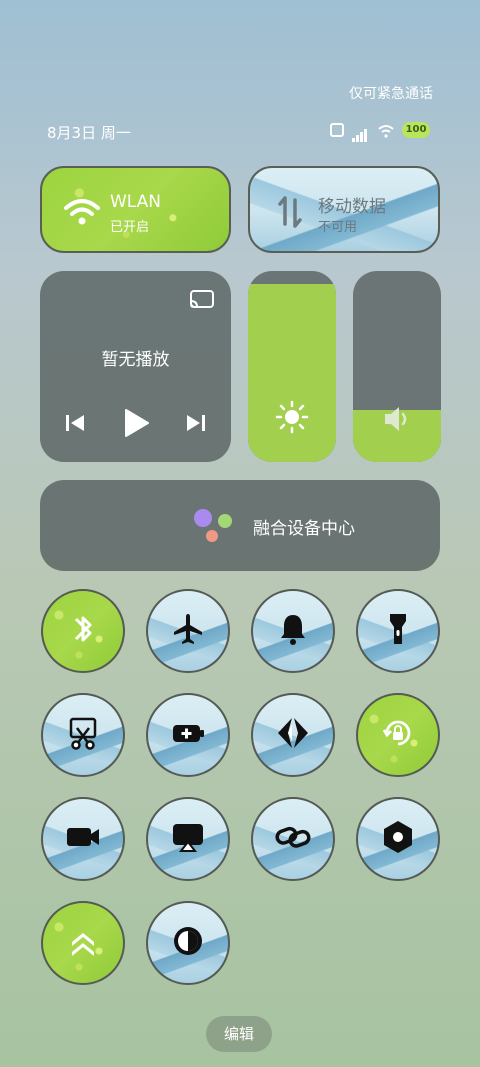 Image resolution: width=480 pixels, height=1067 pixels. What do you see at coordinates (213, 526) in the screenshot?
I see `fusion-dots-icon` at bounding box center [213, 526].